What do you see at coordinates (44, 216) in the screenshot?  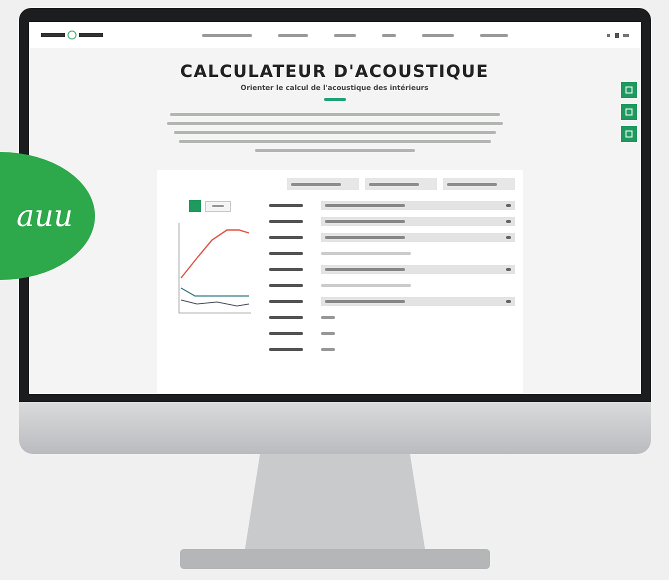 I see `badge-text: auu` at bounding box center [44, 216].